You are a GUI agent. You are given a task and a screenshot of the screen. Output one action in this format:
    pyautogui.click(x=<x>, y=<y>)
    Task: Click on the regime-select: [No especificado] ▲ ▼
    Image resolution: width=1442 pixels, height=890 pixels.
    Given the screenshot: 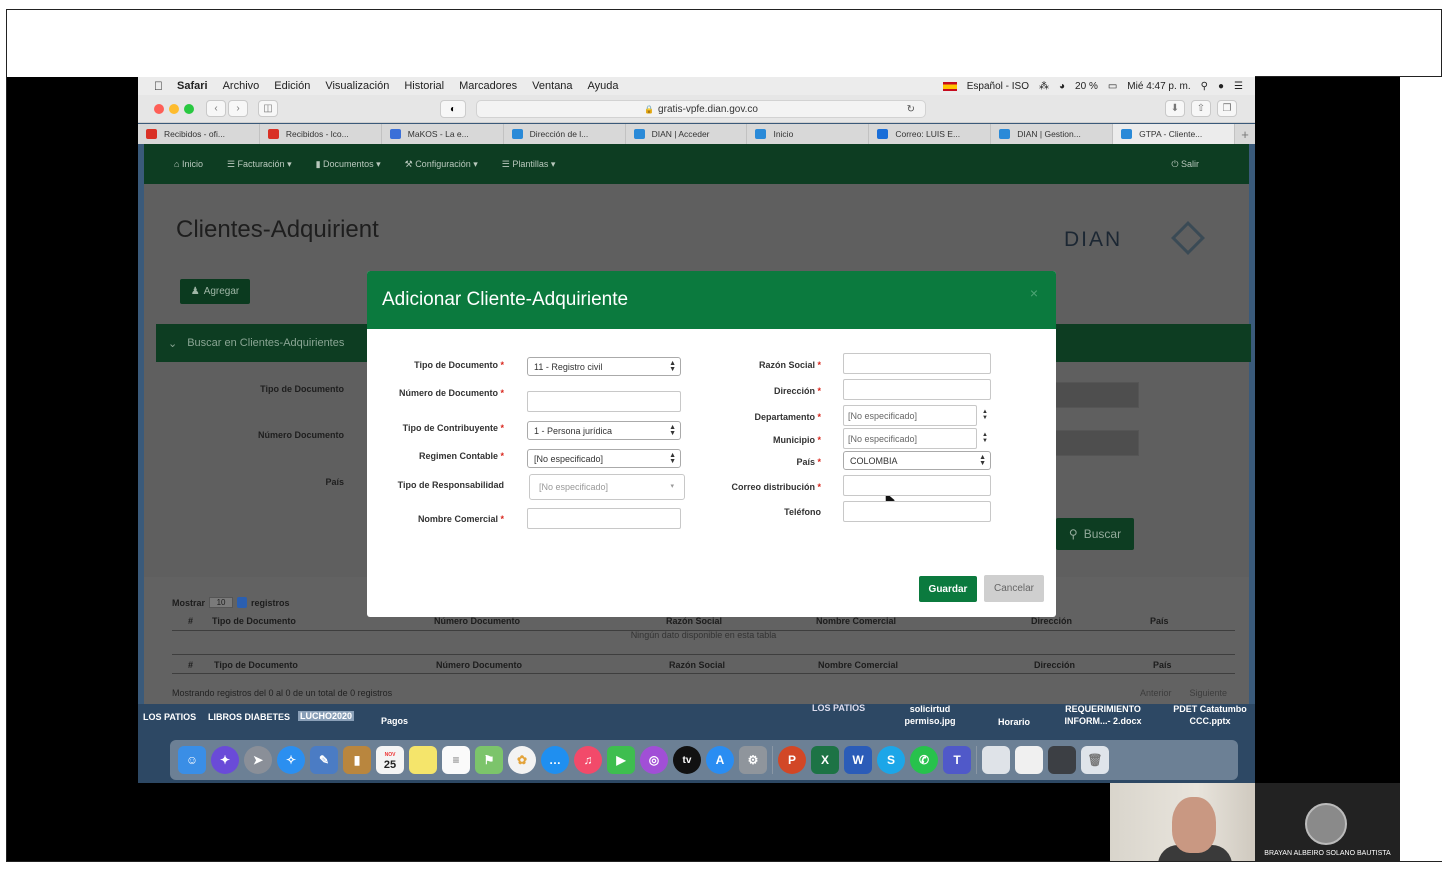 What is the action you would take?
    pyautogui.click(x=604, y=458)
    